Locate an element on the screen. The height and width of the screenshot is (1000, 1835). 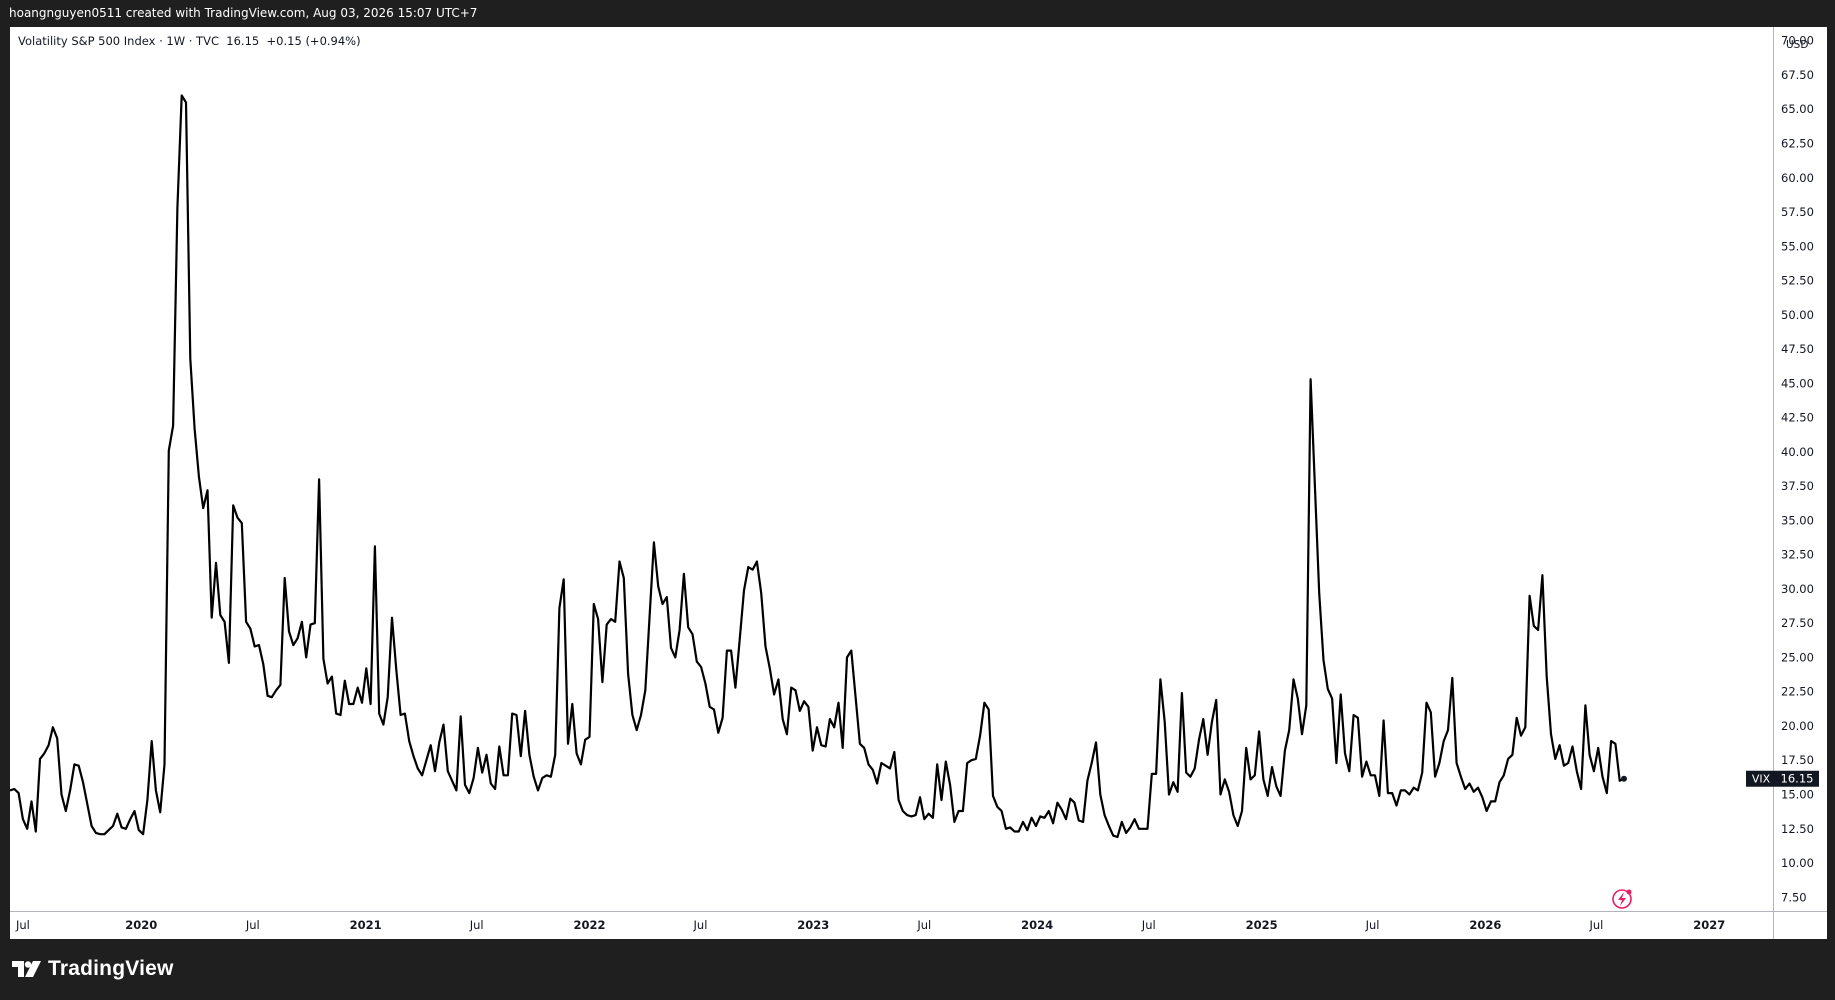
tradingview-brand: TradingView is located at coordinates (93, 969).